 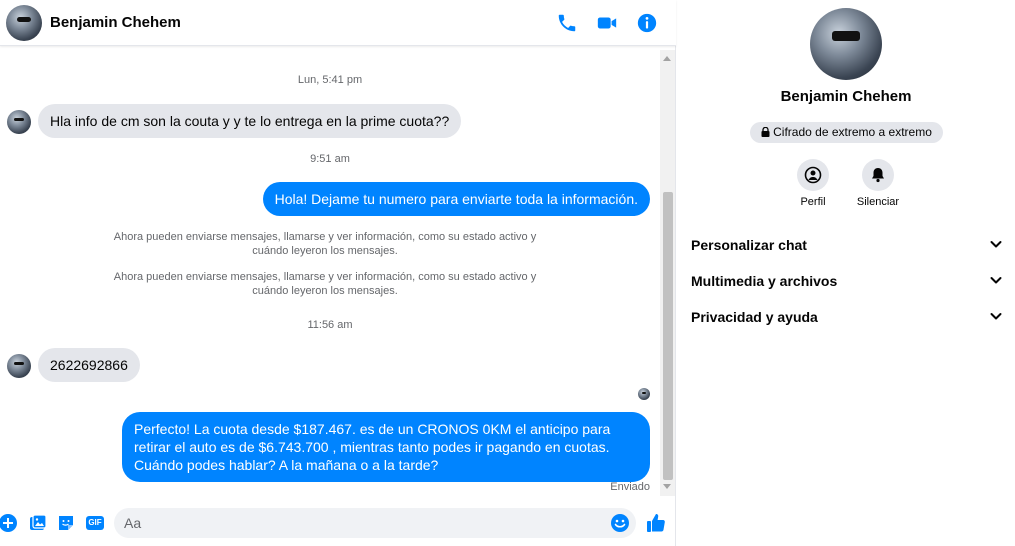 What do you see at coordinates (656, 523) in the screenshot?
I see `like-icon` at bounding box center [656, 523].